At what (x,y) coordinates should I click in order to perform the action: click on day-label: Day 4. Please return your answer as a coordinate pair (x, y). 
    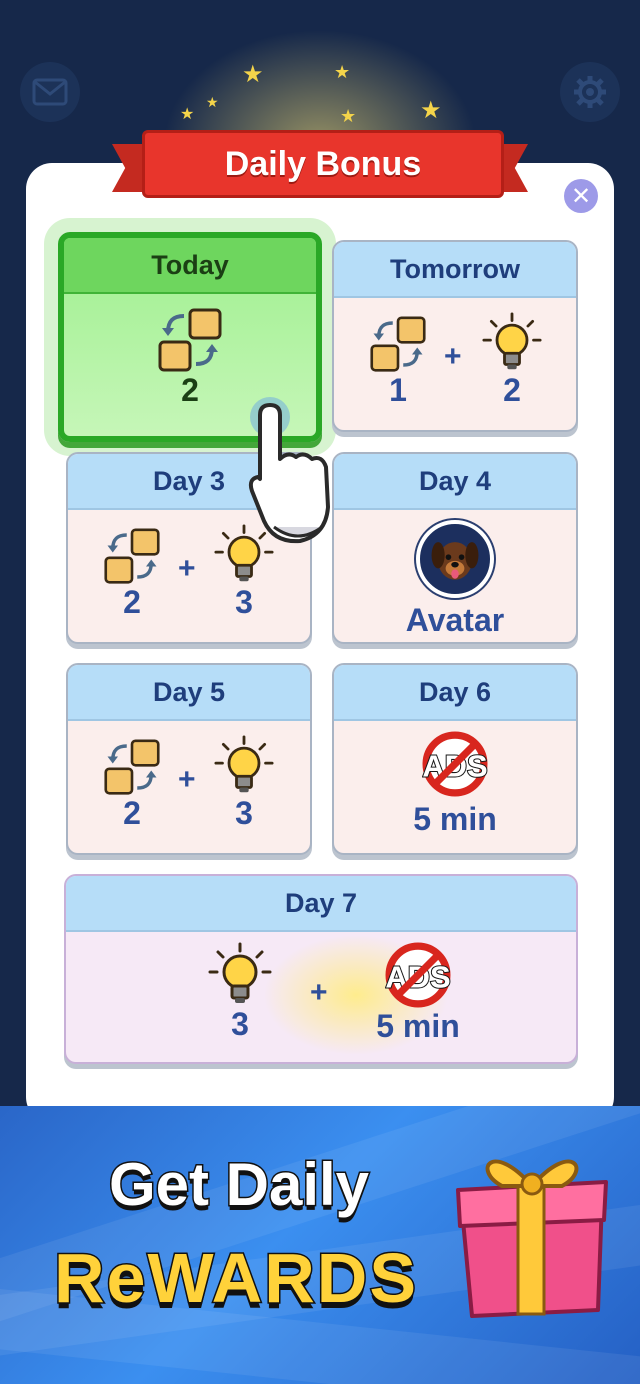
    Looking at the image, I should click on (455, 482).